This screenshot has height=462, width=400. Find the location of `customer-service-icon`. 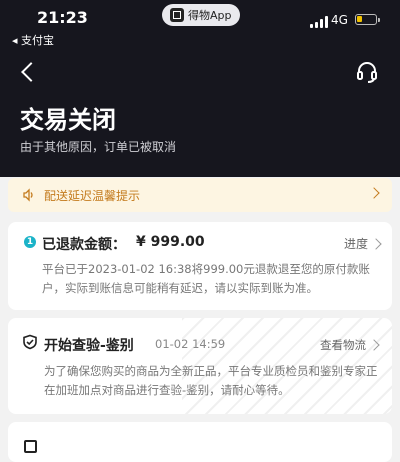

customer-service-icon is located at coordinates (367, 72).